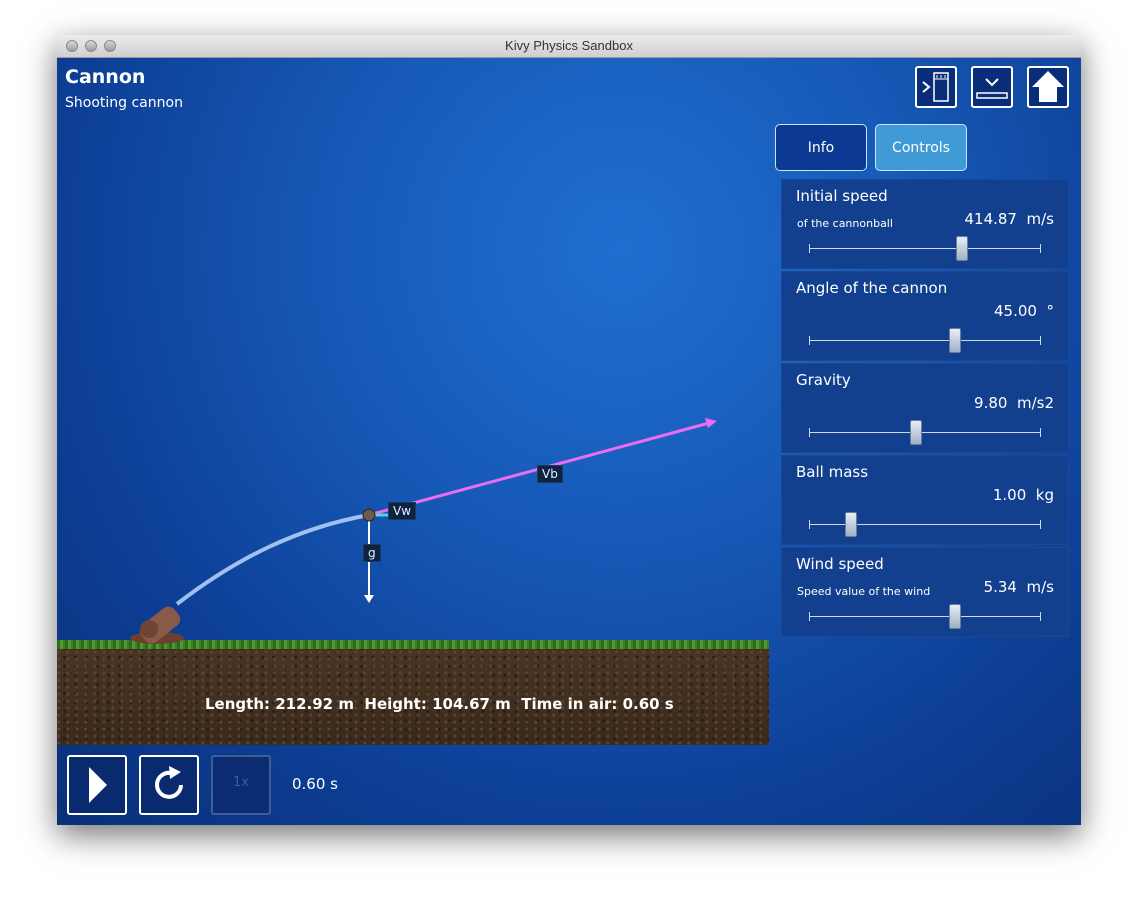  I want to click on tab-info: Info, so click(821, 147).